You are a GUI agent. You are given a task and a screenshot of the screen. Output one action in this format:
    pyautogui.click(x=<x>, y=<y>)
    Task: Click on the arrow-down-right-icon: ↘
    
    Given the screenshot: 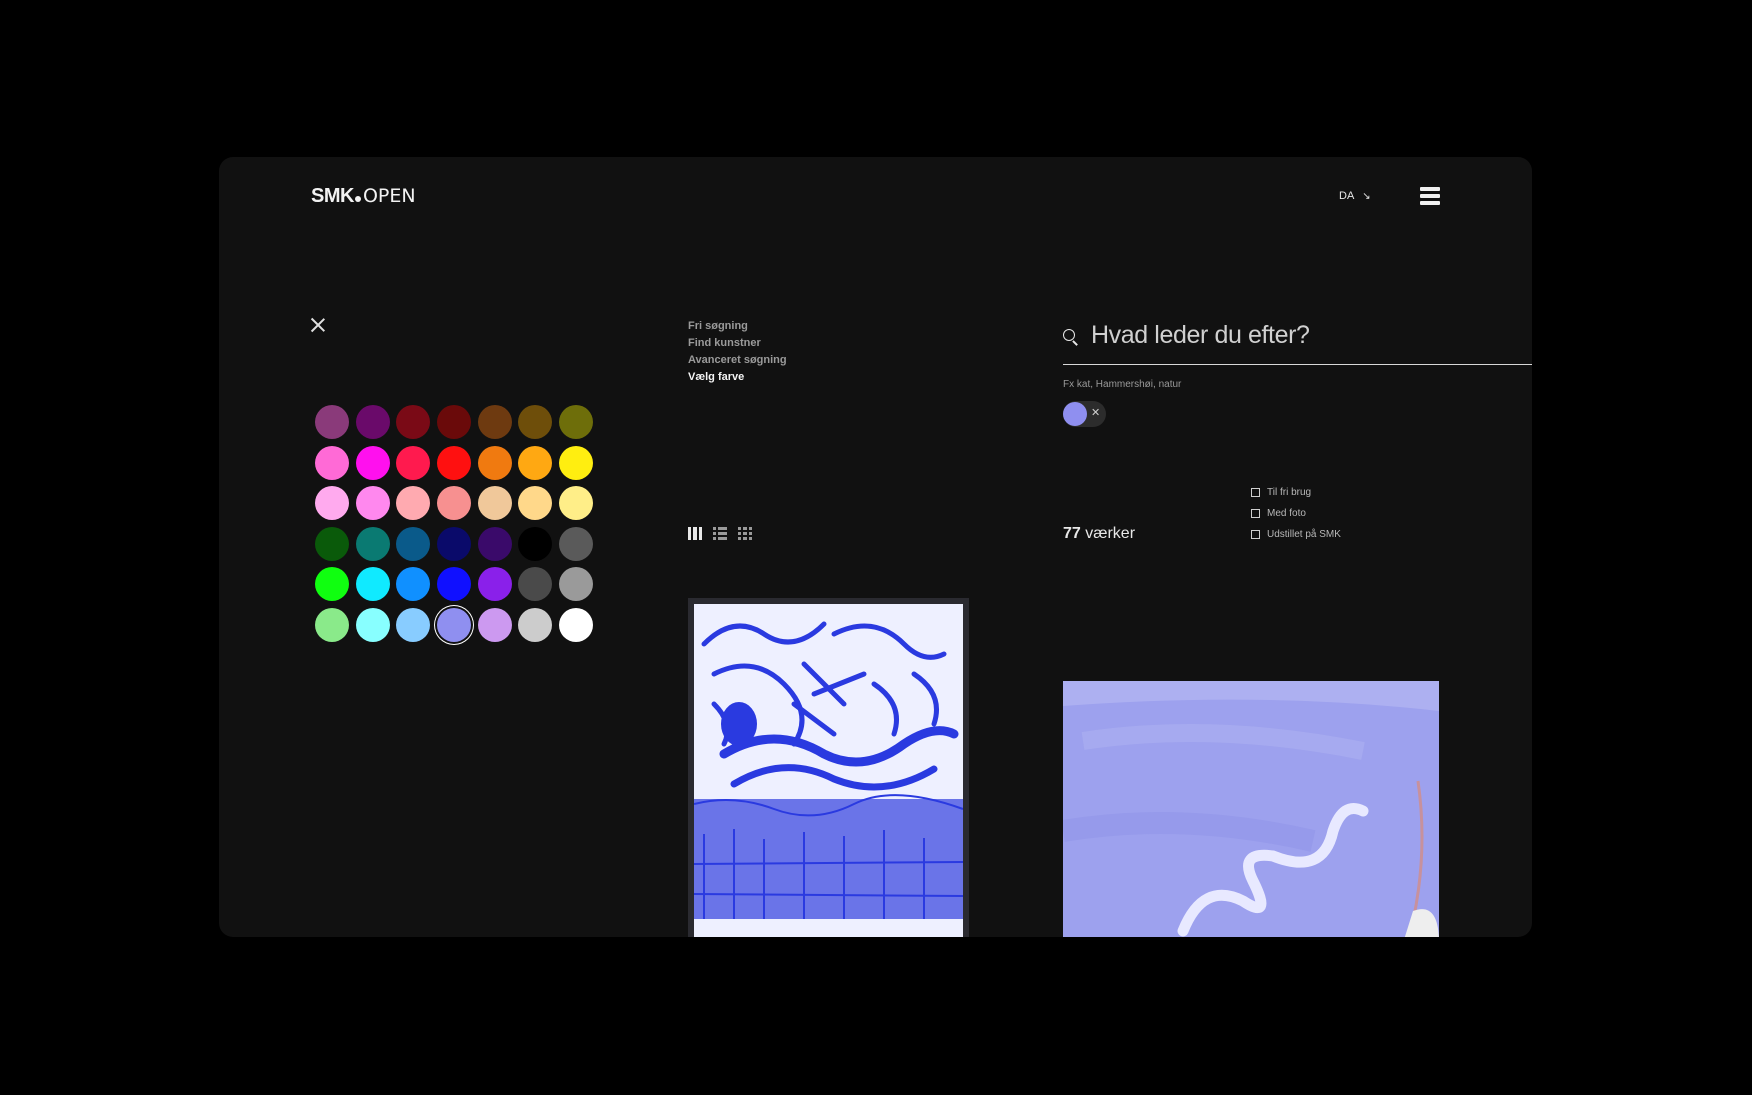 What is the action you would take?
    pyautogui.click(x=1366, y=196)
    